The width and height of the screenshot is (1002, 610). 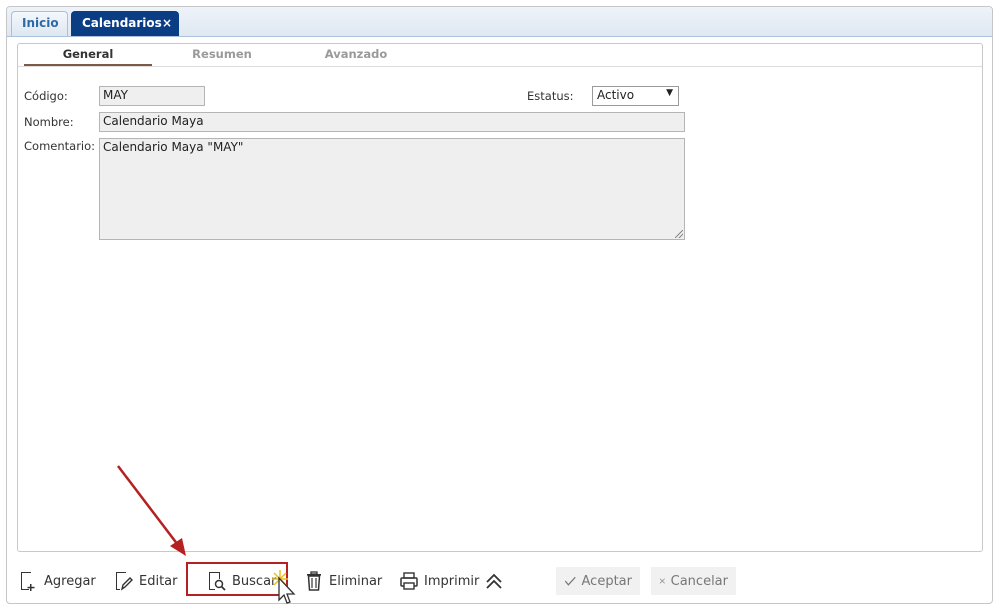 I want to click on cursor-click-icon, so click(x=284, y=587).